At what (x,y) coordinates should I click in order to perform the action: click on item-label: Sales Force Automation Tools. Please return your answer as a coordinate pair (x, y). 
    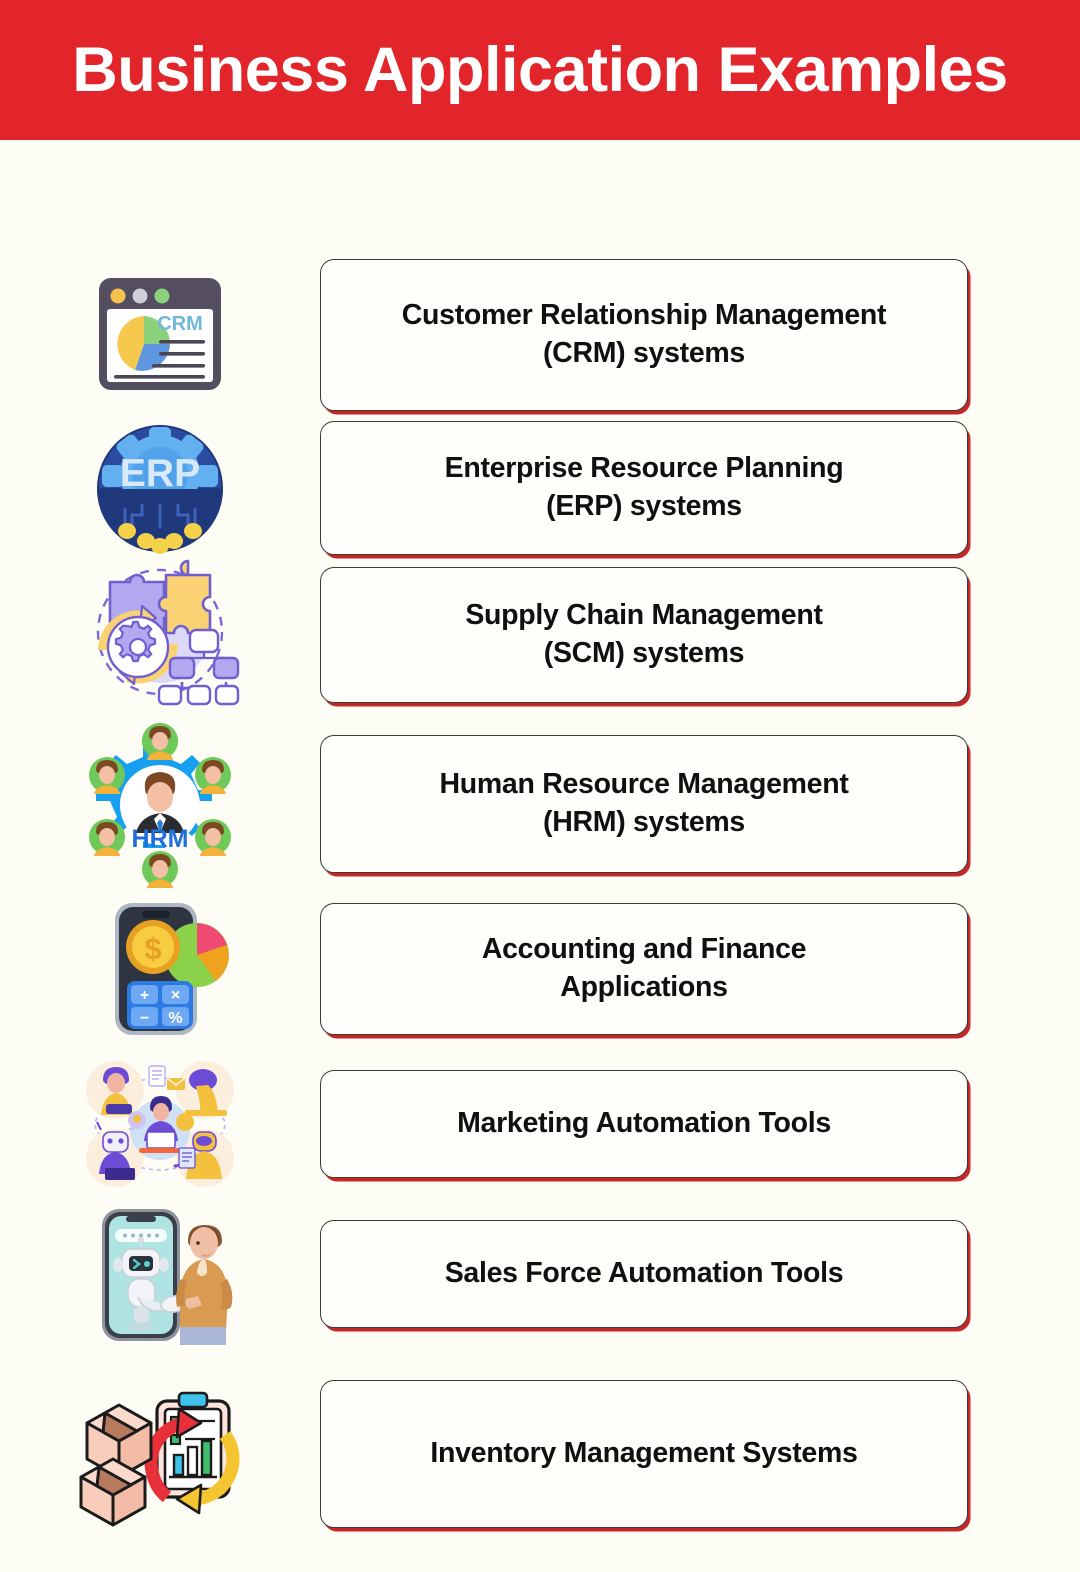
    Looking at the image, I should click on (644, 1273).